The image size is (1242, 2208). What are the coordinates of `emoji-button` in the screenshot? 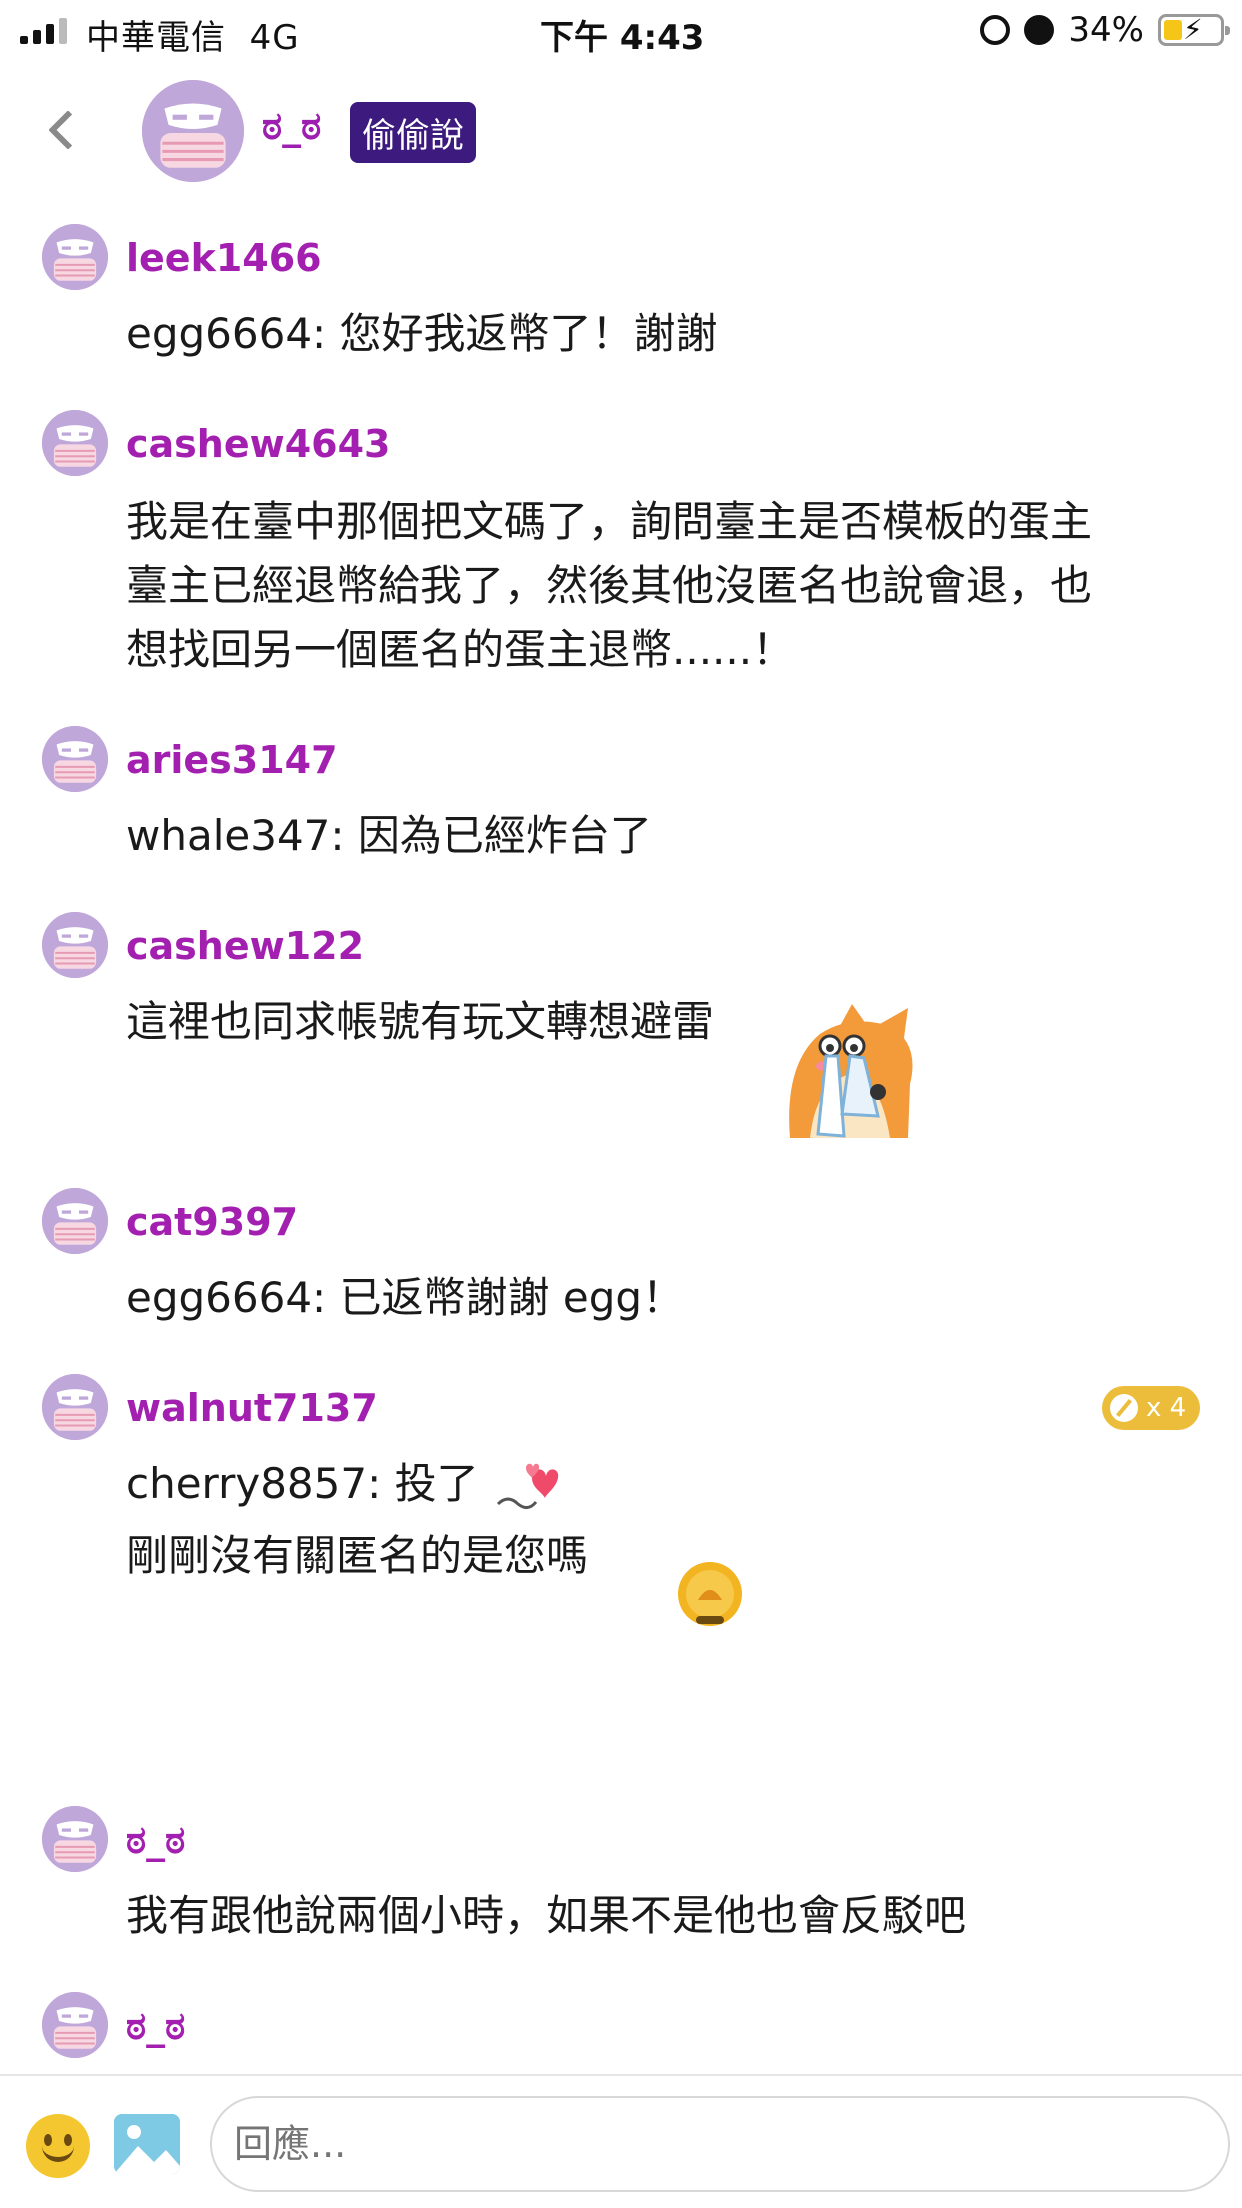 It's located at (58, 2146).